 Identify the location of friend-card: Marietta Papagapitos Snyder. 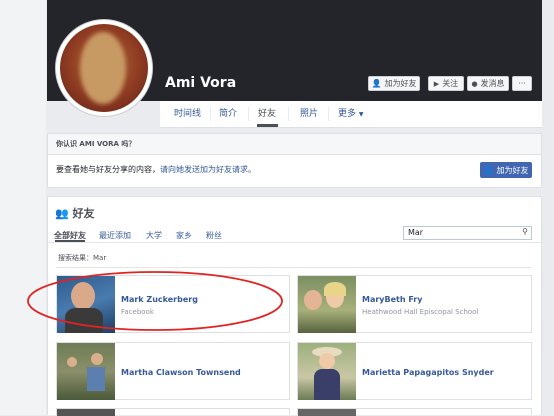
(414, 371).